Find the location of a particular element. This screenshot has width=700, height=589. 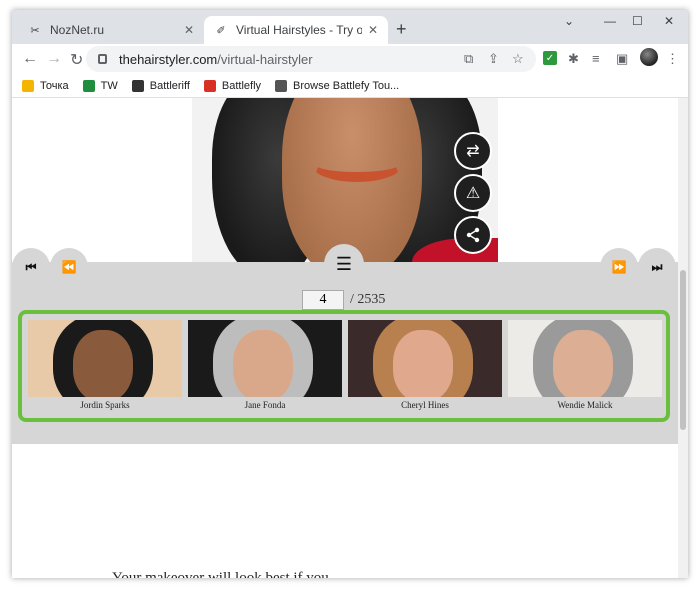

swap-icon: ⇄ is located at coordinates (473, 151).